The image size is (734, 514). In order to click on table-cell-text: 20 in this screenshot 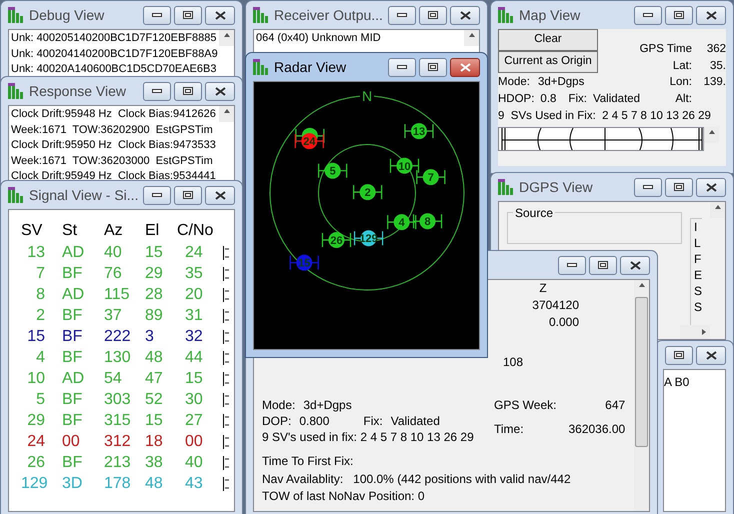, I will do `click(194, 294)`.